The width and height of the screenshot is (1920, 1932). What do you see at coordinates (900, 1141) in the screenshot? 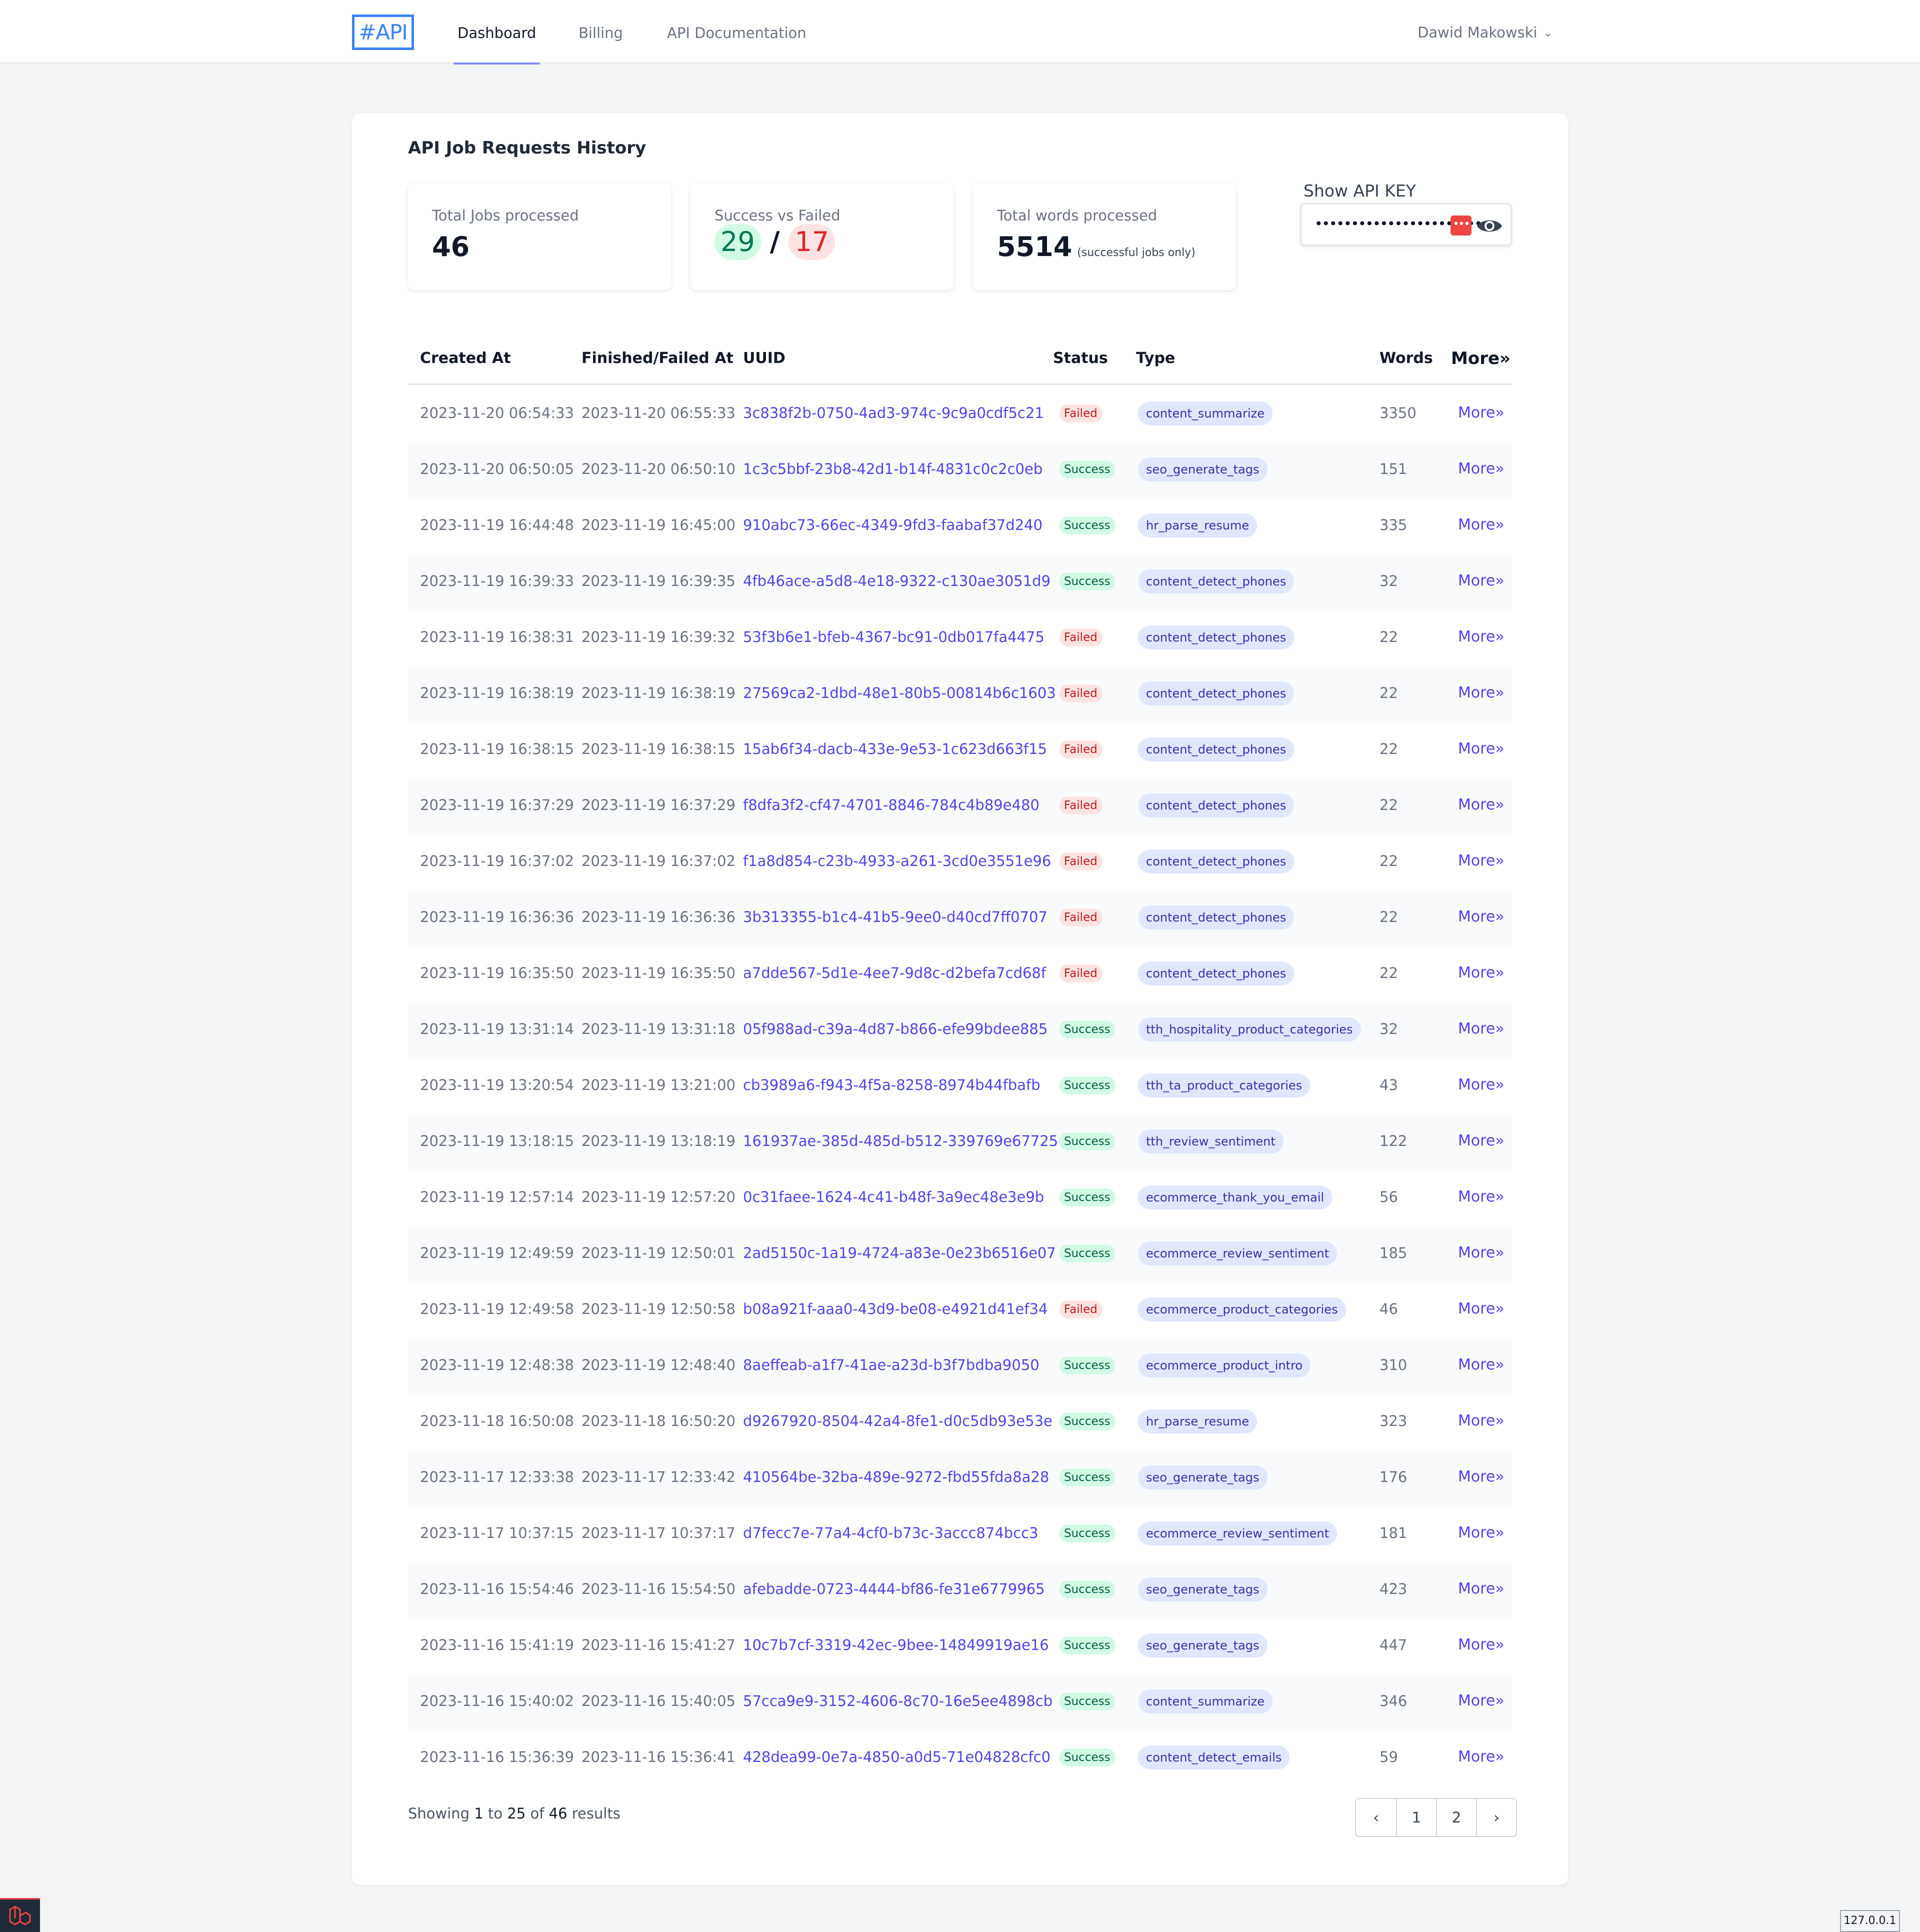
I see `uuid-link: 161937ae-385d-485d-b512-339769e67725` at bounding box center [900, 1141].